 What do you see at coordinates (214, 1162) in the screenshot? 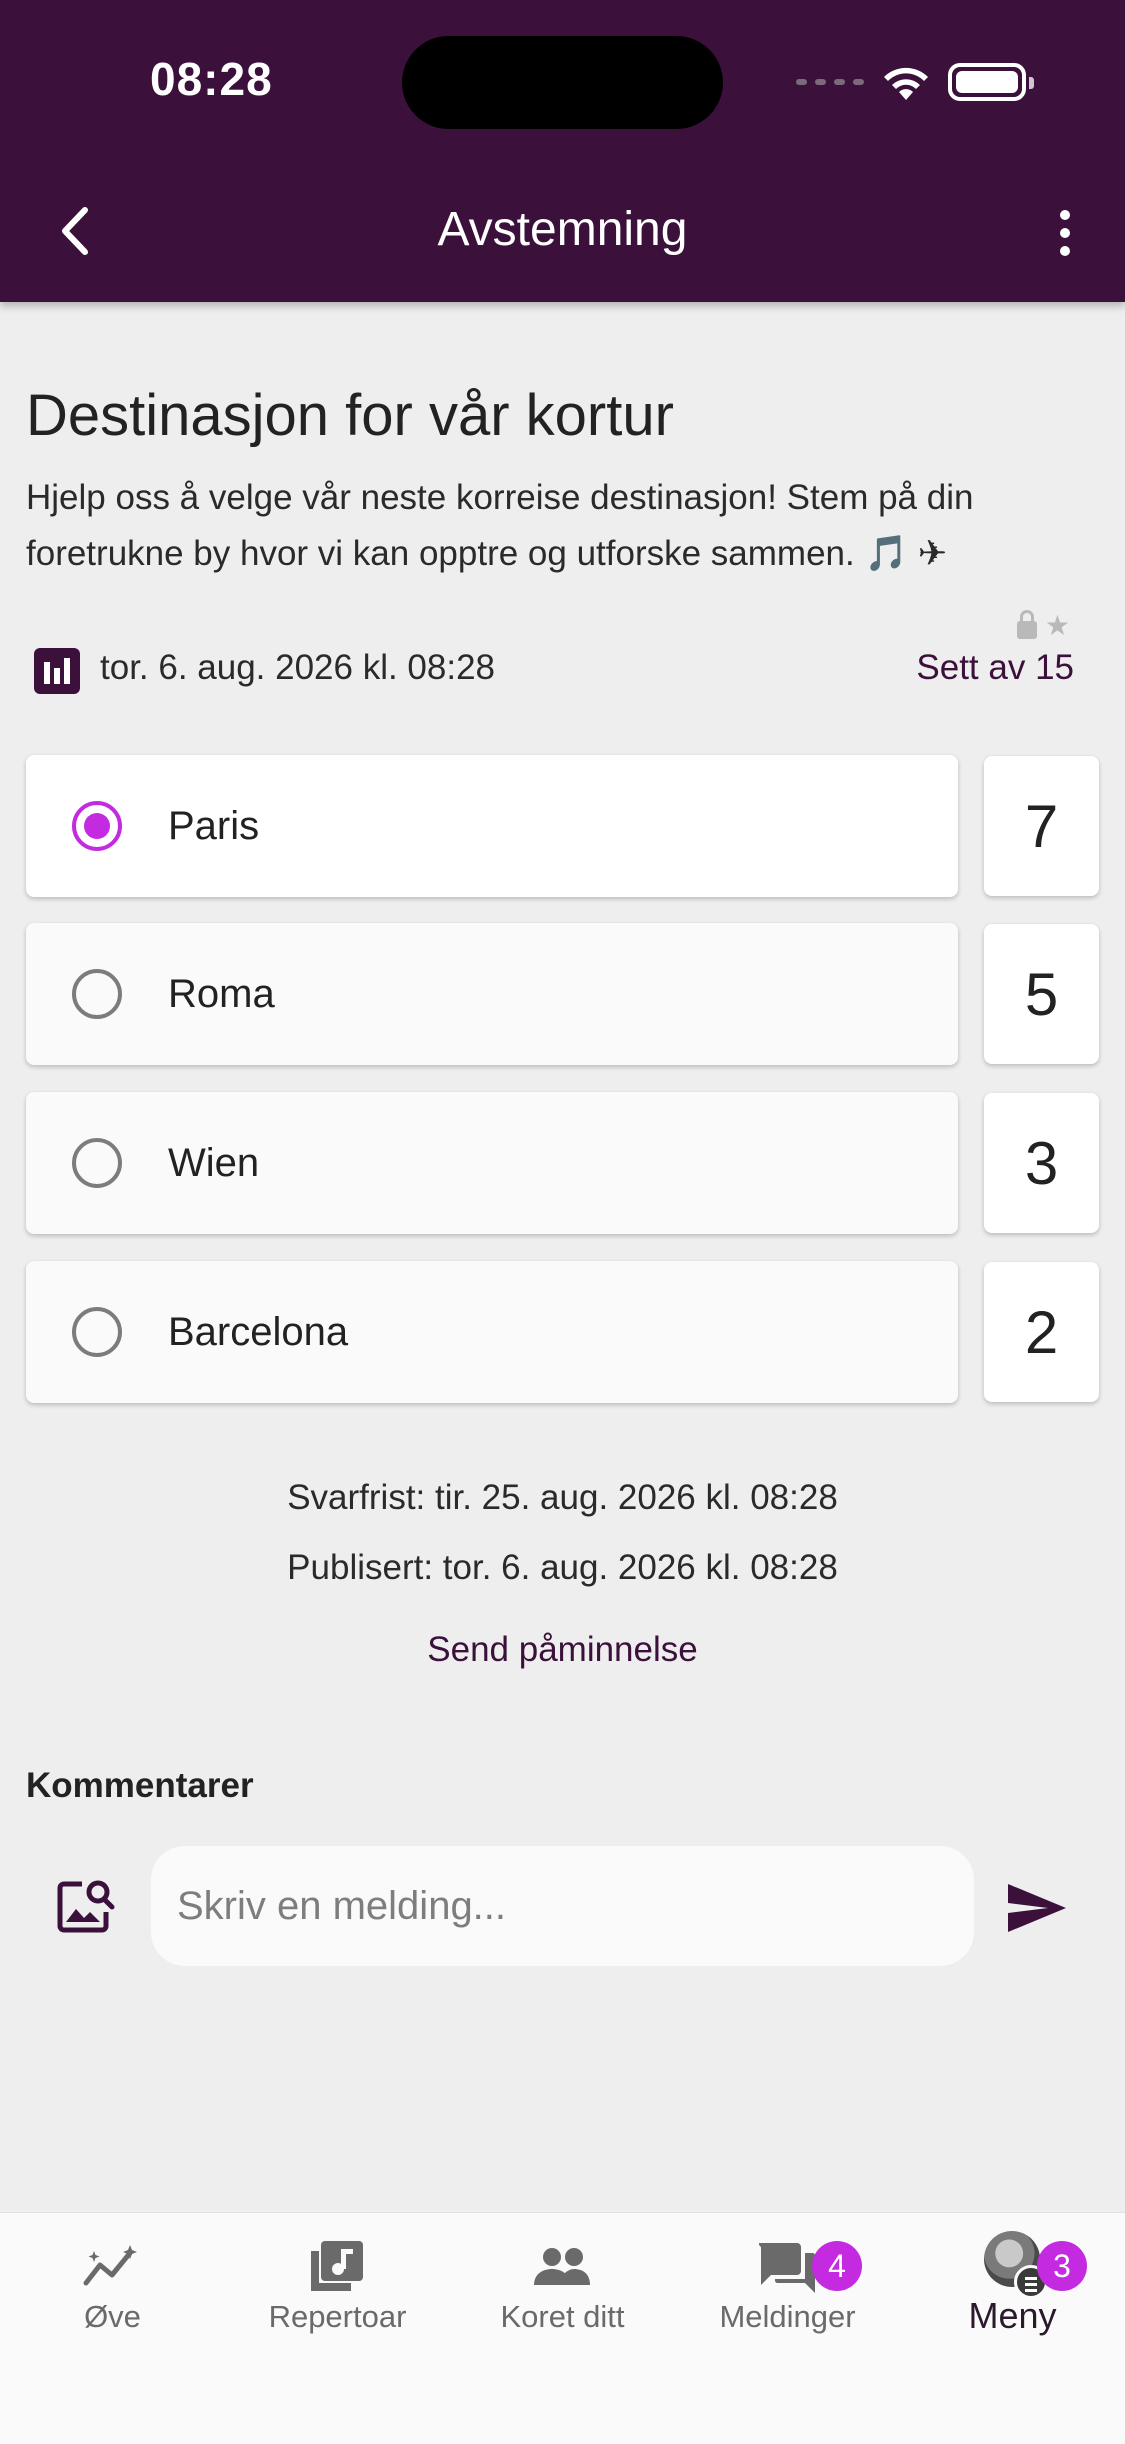
I see `option-label: Wien` at bounding box center [214, 1162].